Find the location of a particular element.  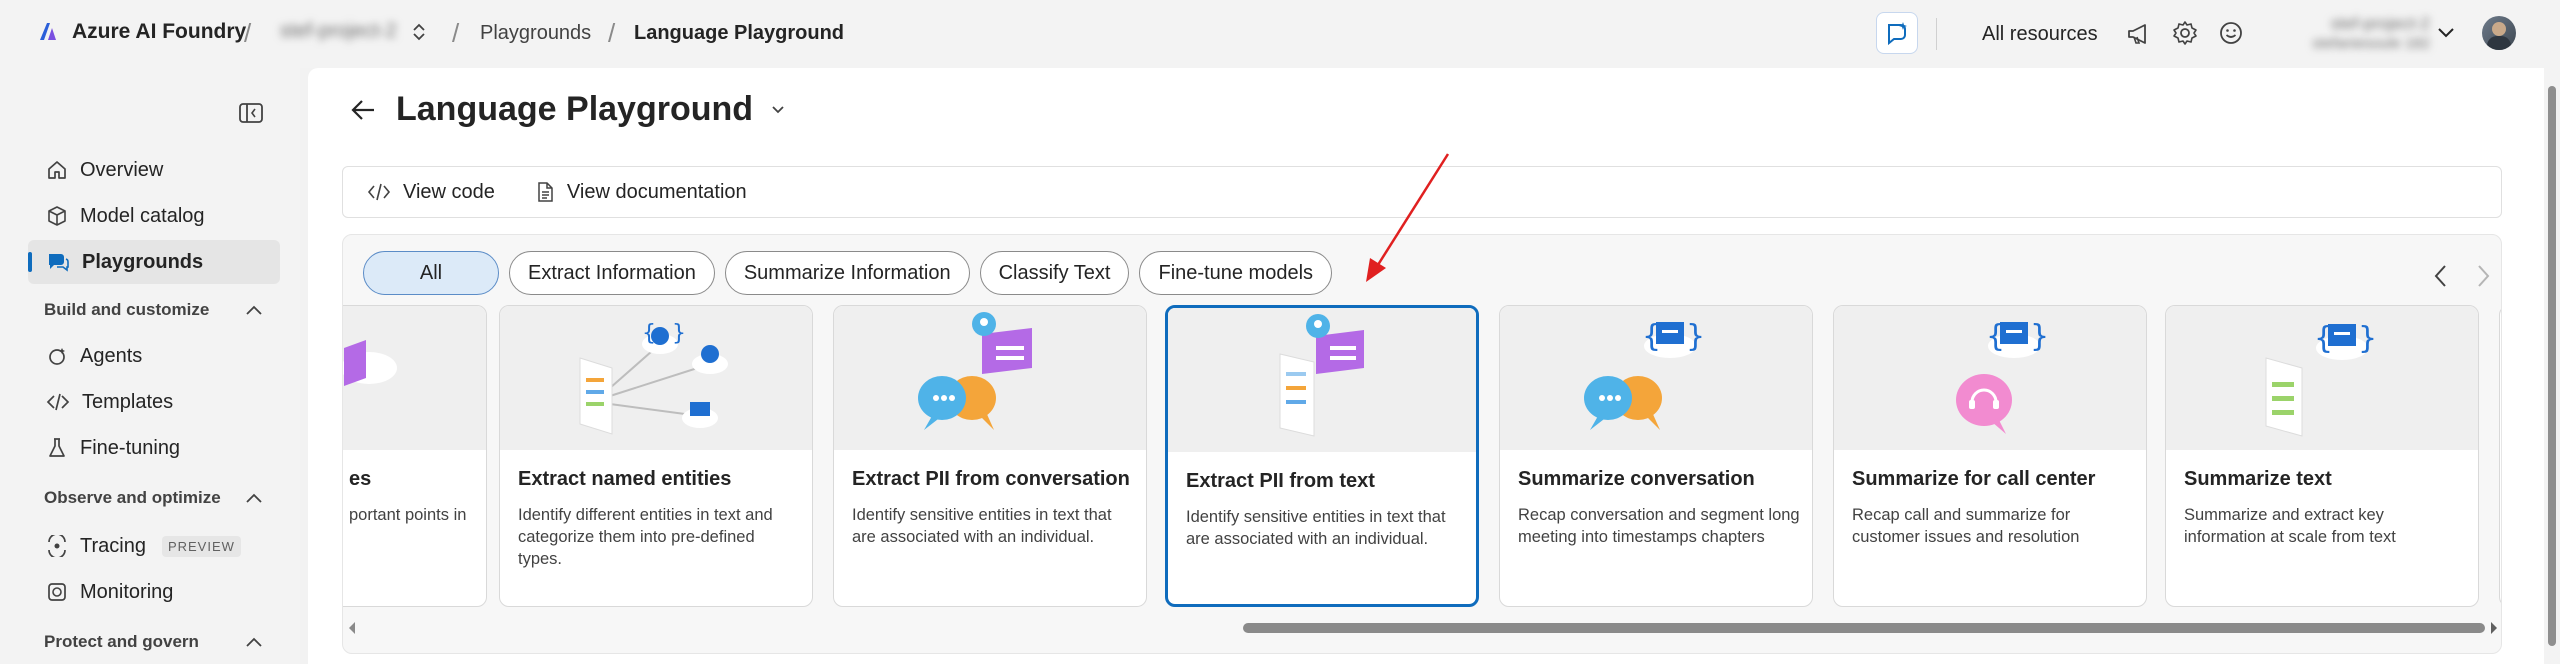

chevron-up-icon is located at coordinates (254, 498).